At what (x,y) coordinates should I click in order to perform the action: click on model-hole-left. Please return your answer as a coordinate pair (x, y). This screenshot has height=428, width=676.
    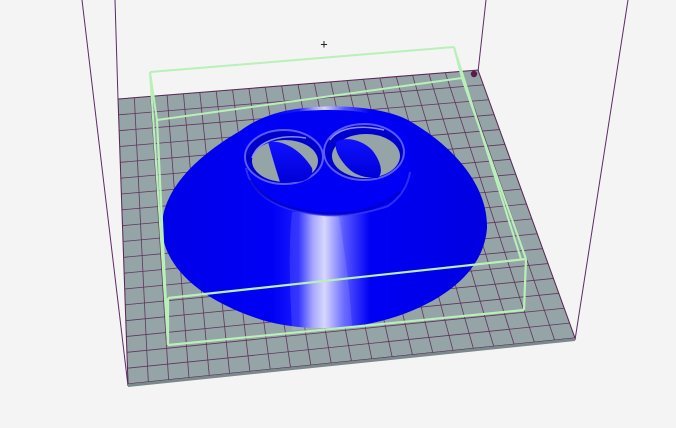
    Looking at the image, I should click on (284, 157).